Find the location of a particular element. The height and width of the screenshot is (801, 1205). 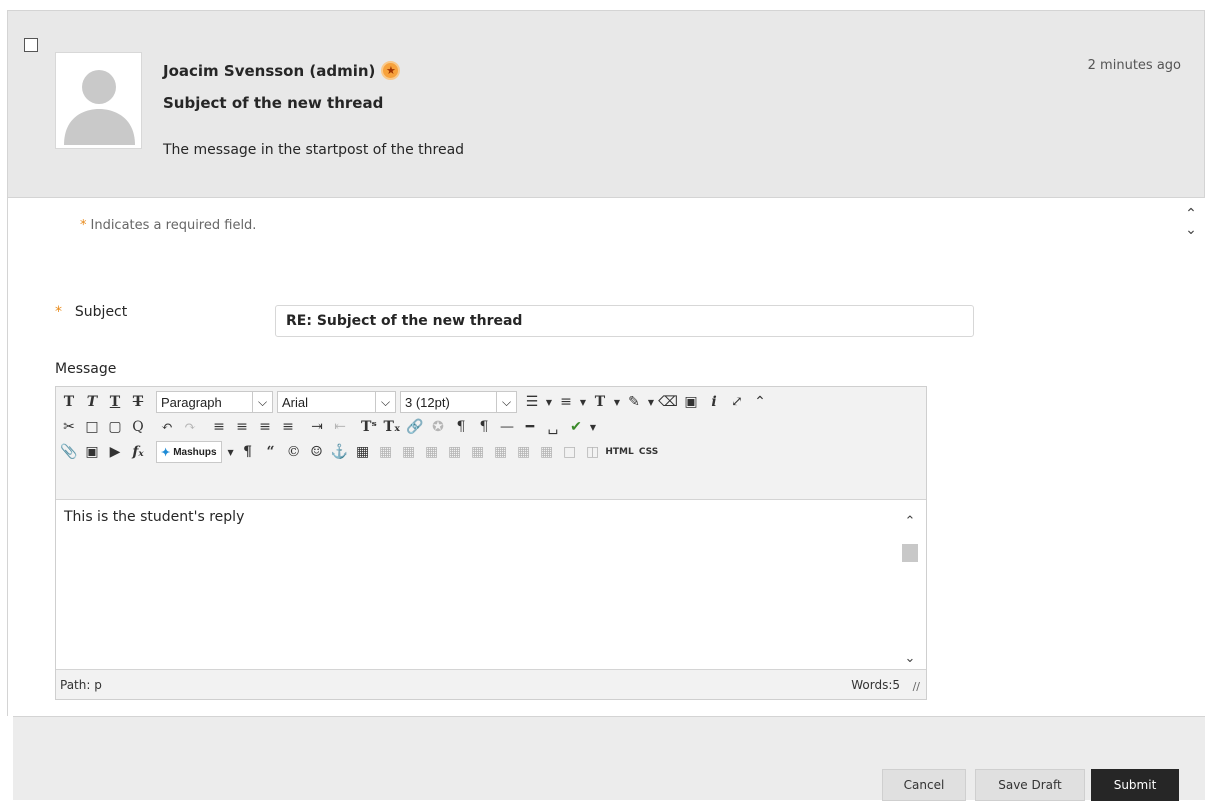

table-cell-icon: □ is located at coordinates (570, 452).